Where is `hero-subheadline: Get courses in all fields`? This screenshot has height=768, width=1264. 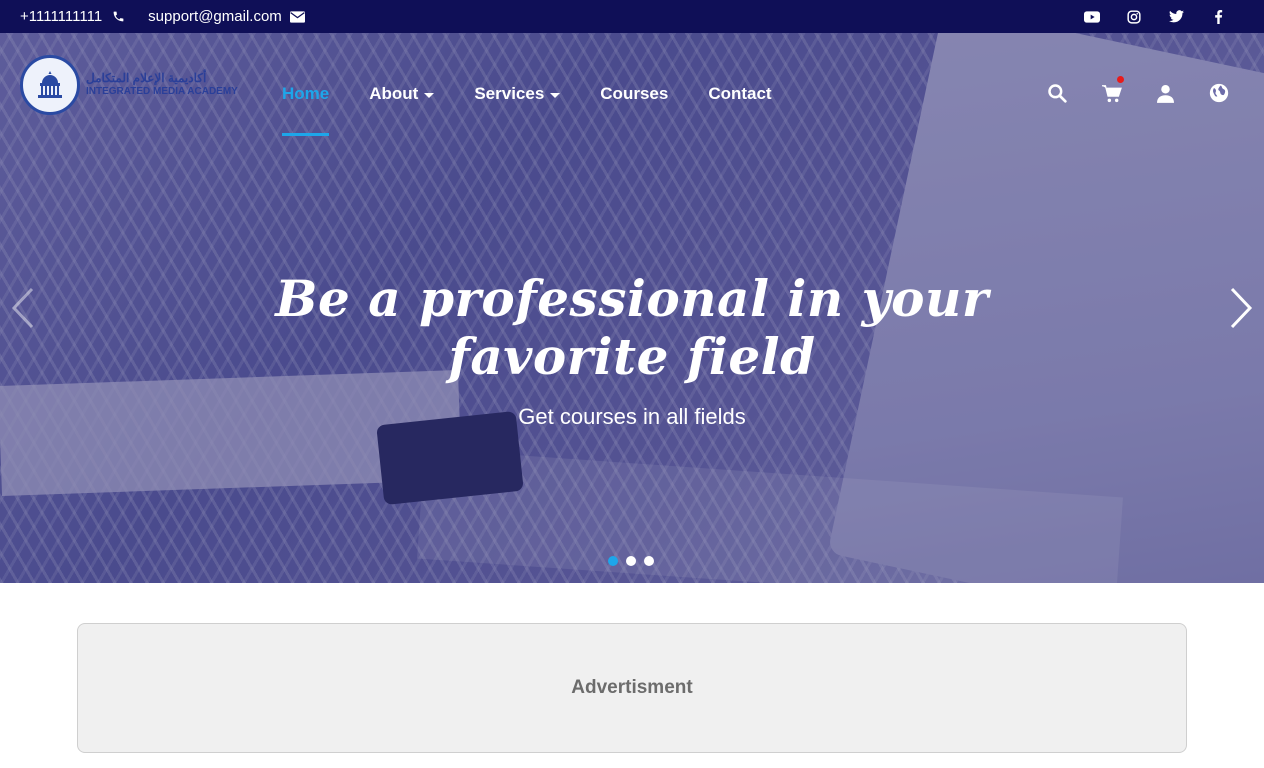 hero-subheadline: Get courses in all fields is located at coordinates (632, 416).